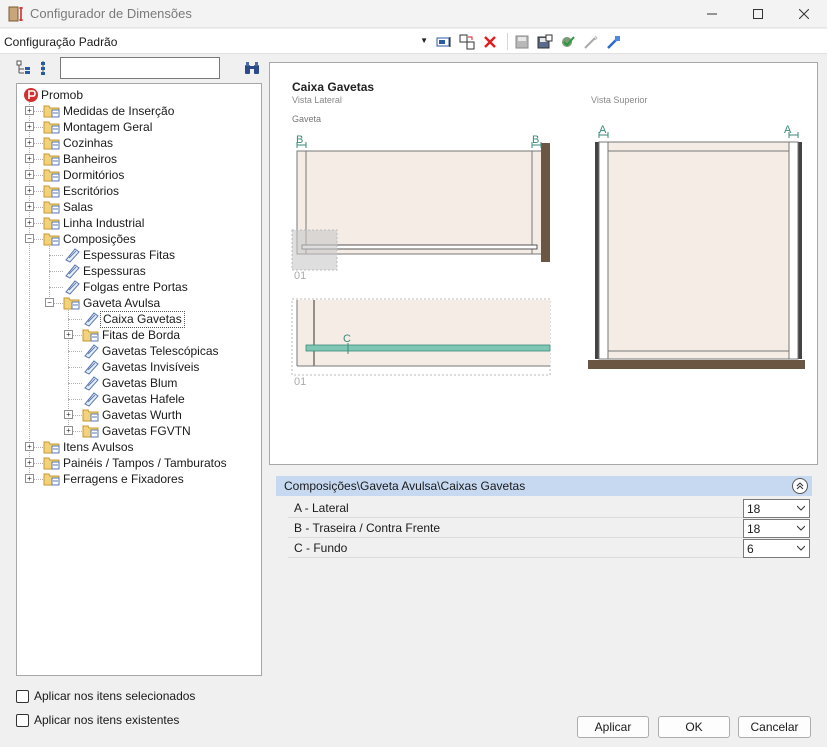 This screenshot has height=747, width=827. I want to click on tree-node: Gavetas FGVTN, so click(137, 431).